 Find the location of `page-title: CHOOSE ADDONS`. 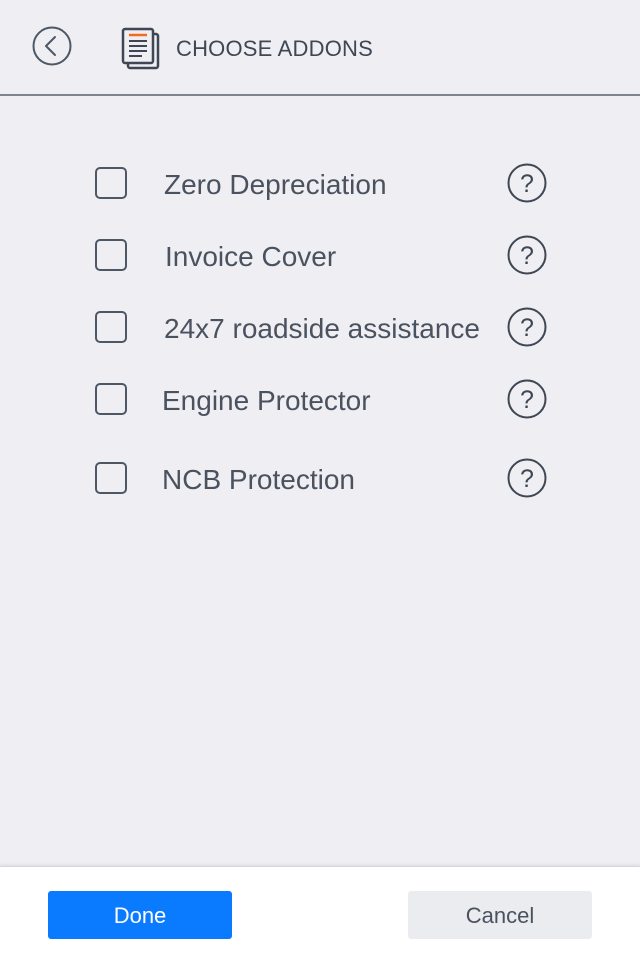

page-title: CHOOSE ADDONS is located at coordinates (274, 48).